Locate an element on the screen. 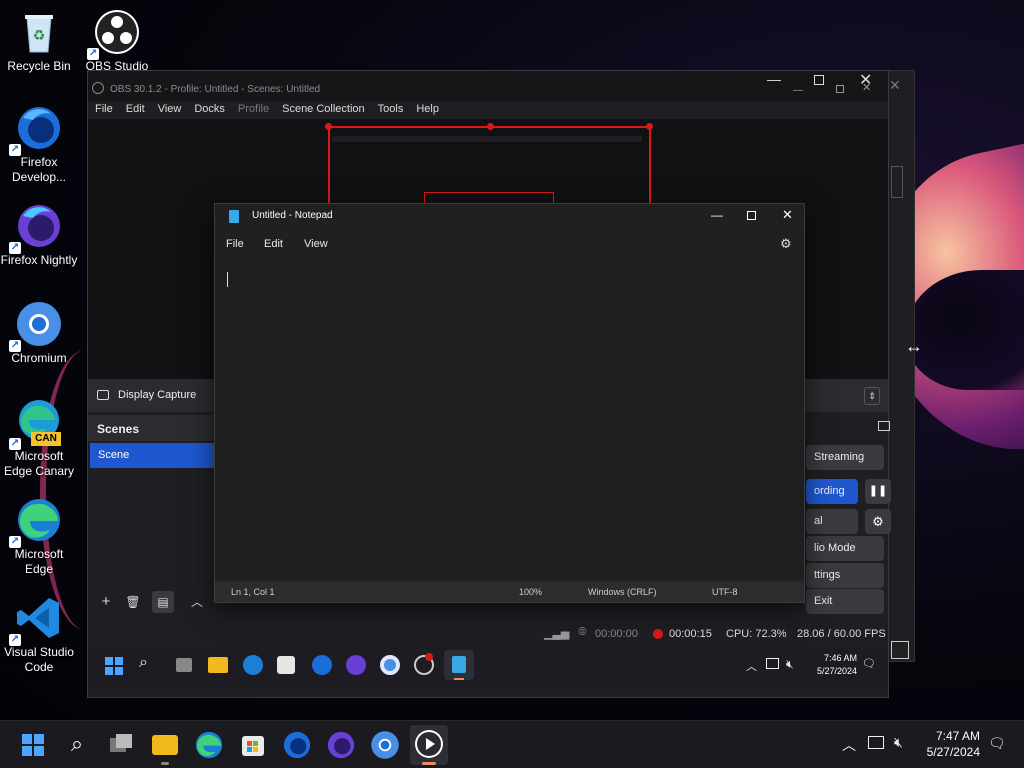 This screenshot has height=768, width=1024. scene-list-item: Scene is located at coordinates (152, 455).